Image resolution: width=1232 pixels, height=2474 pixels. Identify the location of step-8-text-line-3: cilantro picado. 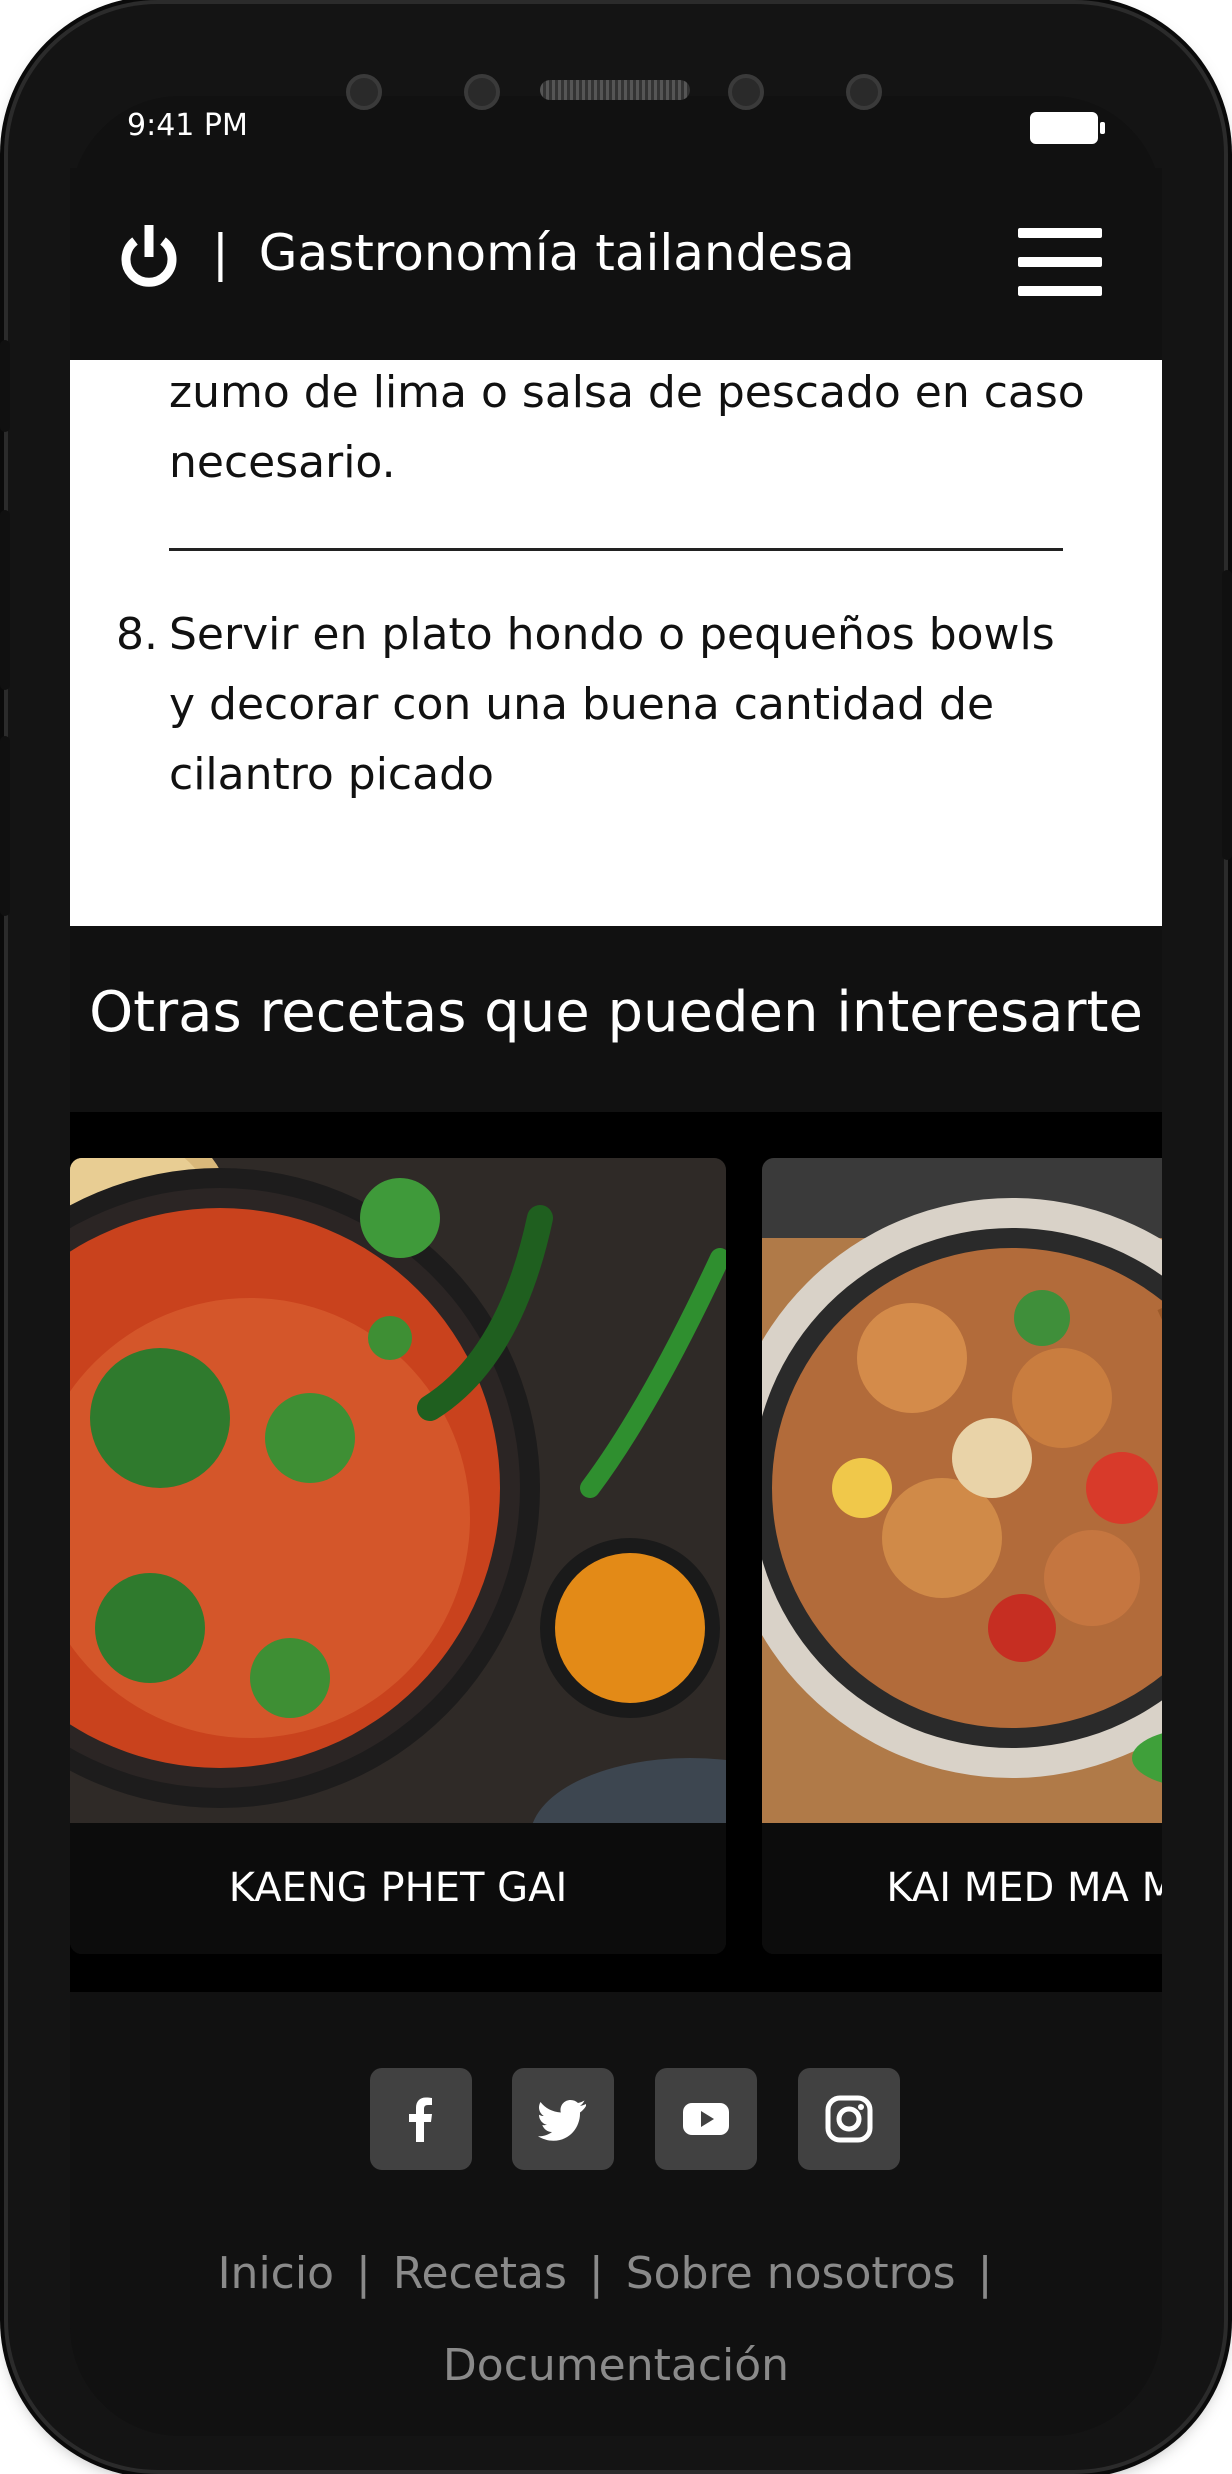
(331, 774).